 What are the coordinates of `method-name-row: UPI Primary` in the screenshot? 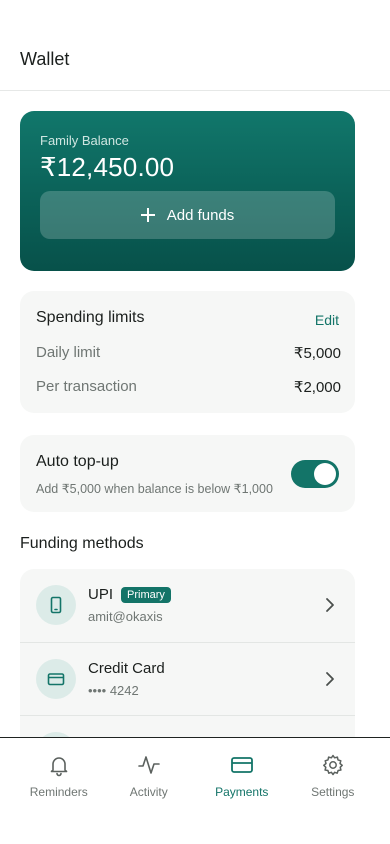 It's located at (129, 594).